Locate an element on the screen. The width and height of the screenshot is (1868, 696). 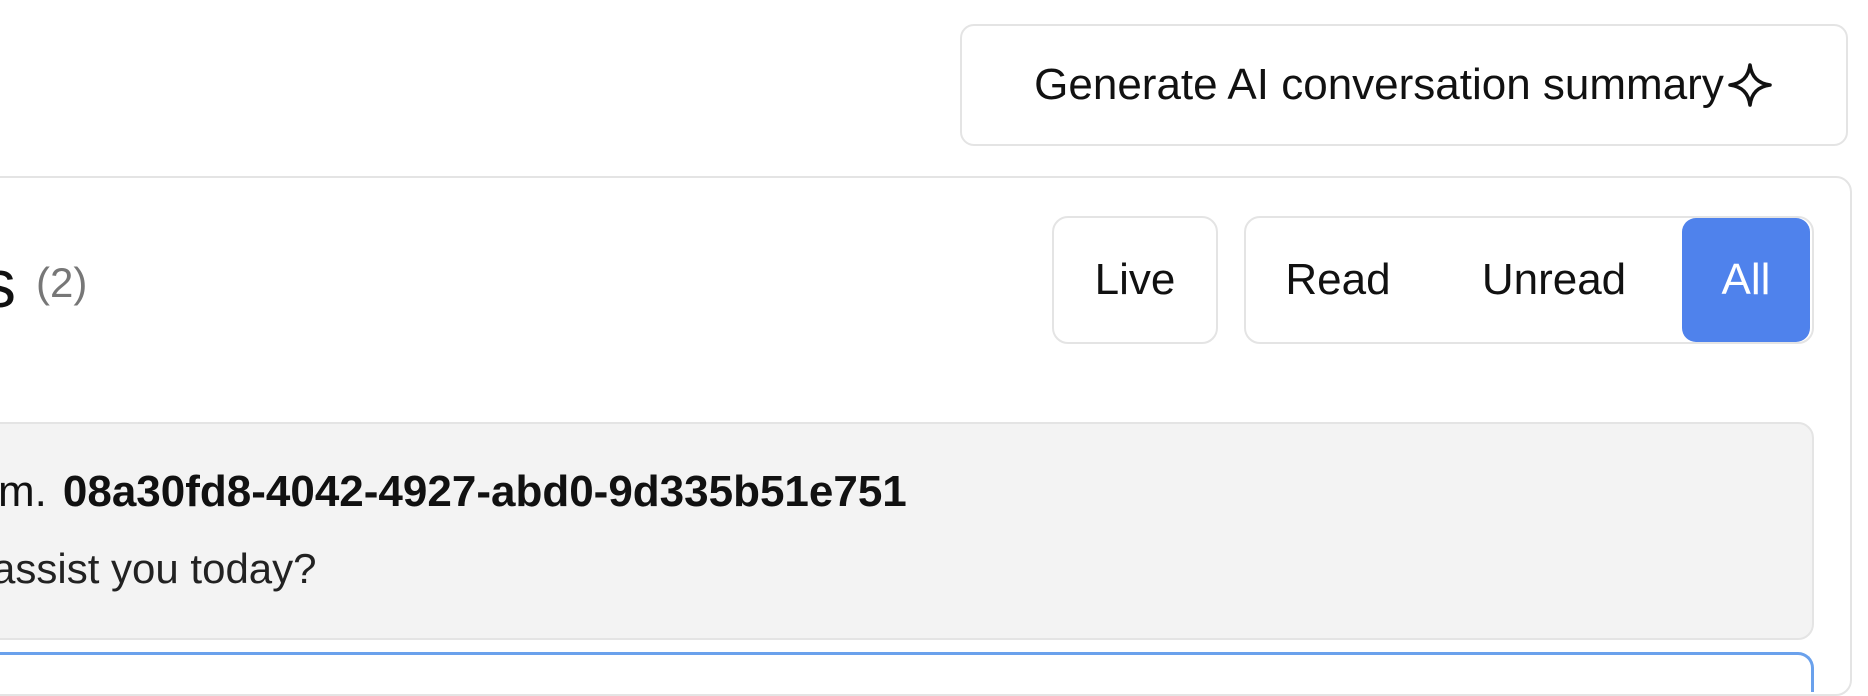
filter-read-tab: Read is located at coordinates (1338, 280).